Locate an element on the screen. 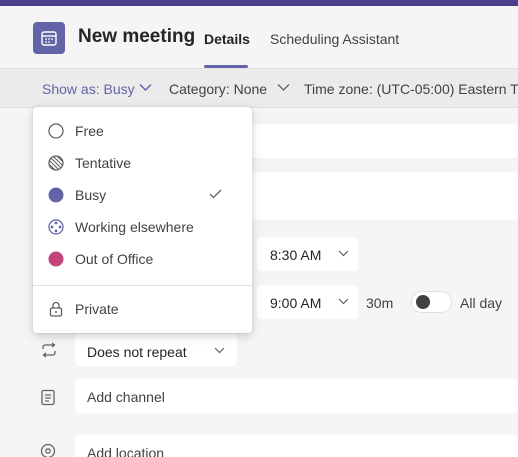 The width and height of the screenshot is (518, 457). menu-item-label: Free is located at coordinates (89, 131).